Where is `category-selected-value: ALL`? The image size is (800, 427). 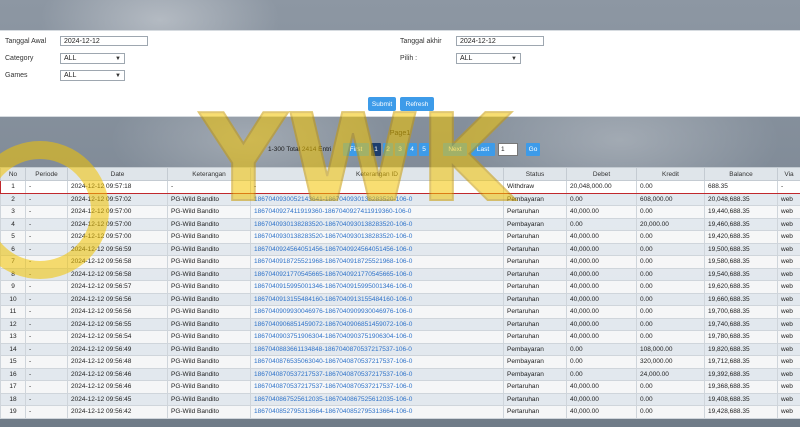 category-selected-value: ALL is located at coordinates (70, 58).